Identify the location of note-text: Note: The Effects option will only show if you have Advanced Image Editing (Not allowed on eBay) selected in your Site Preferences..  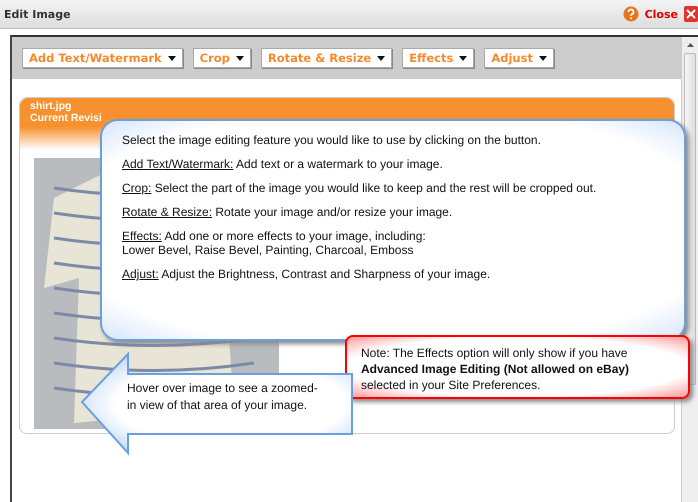
(495, 369).